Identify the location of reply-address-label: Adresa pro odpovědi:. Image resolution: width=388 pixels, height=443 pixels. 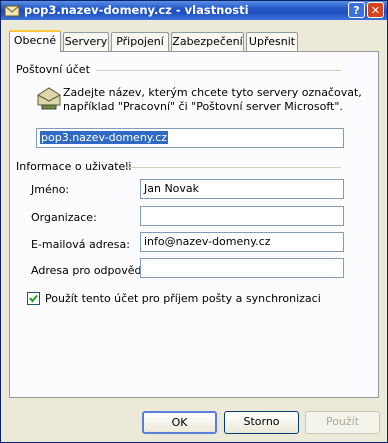
(90, 270).